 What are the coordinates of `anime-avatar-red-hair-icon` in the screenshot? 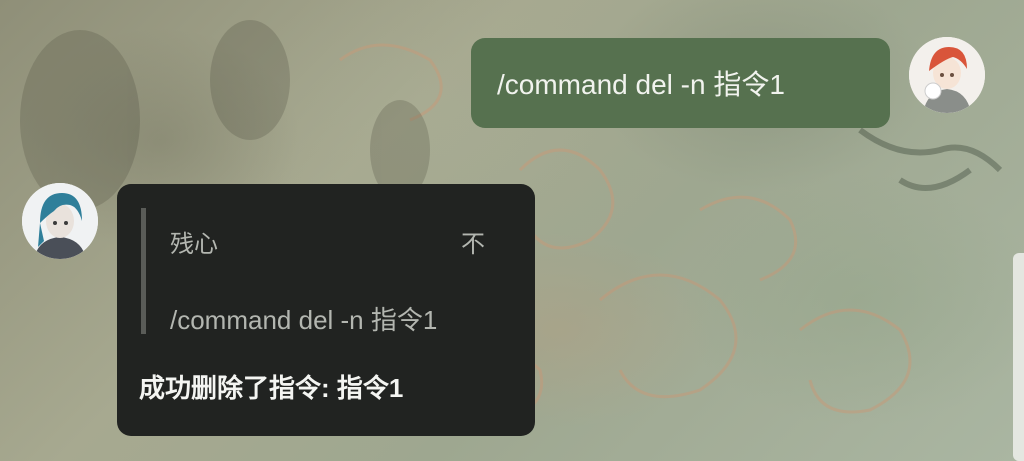 It's located at (947, 75).